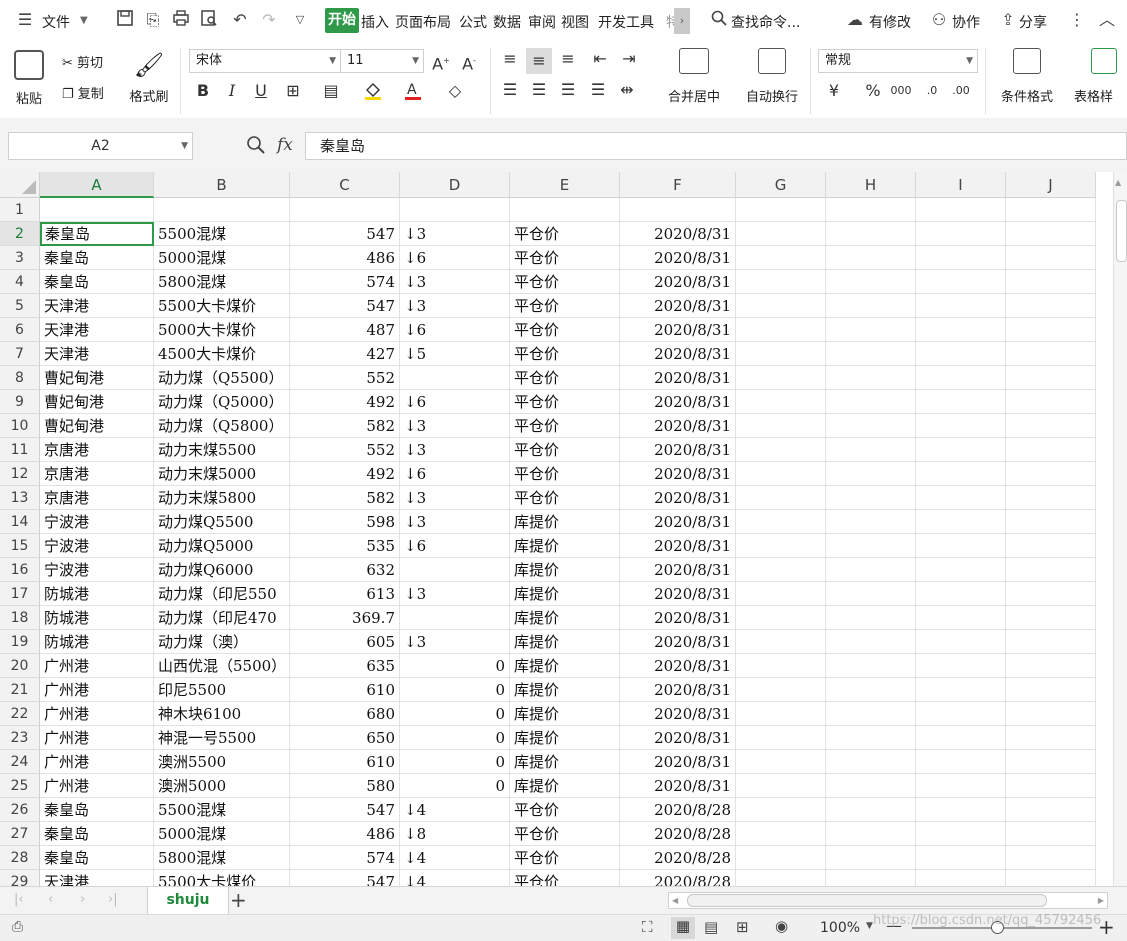 Image resolution: width=1127 pixels, height=941 pixels. I want to click on cell-e27: 平仓价, so click(565, 834).